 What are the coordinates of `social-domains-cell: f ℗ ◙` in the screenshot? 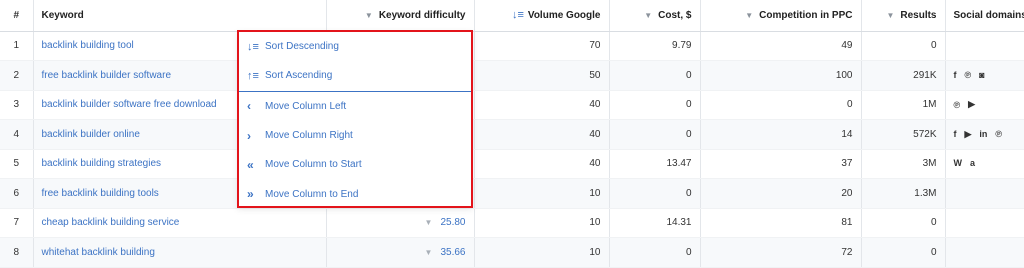 It's located at (984, 76).